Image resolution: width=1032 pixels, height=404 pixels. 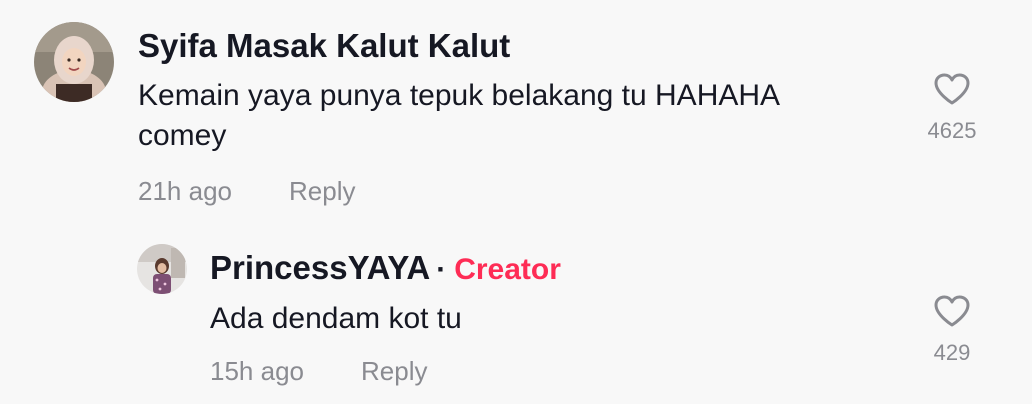 I want to click on creator-badge: Creator, so click(x=507, y=269).